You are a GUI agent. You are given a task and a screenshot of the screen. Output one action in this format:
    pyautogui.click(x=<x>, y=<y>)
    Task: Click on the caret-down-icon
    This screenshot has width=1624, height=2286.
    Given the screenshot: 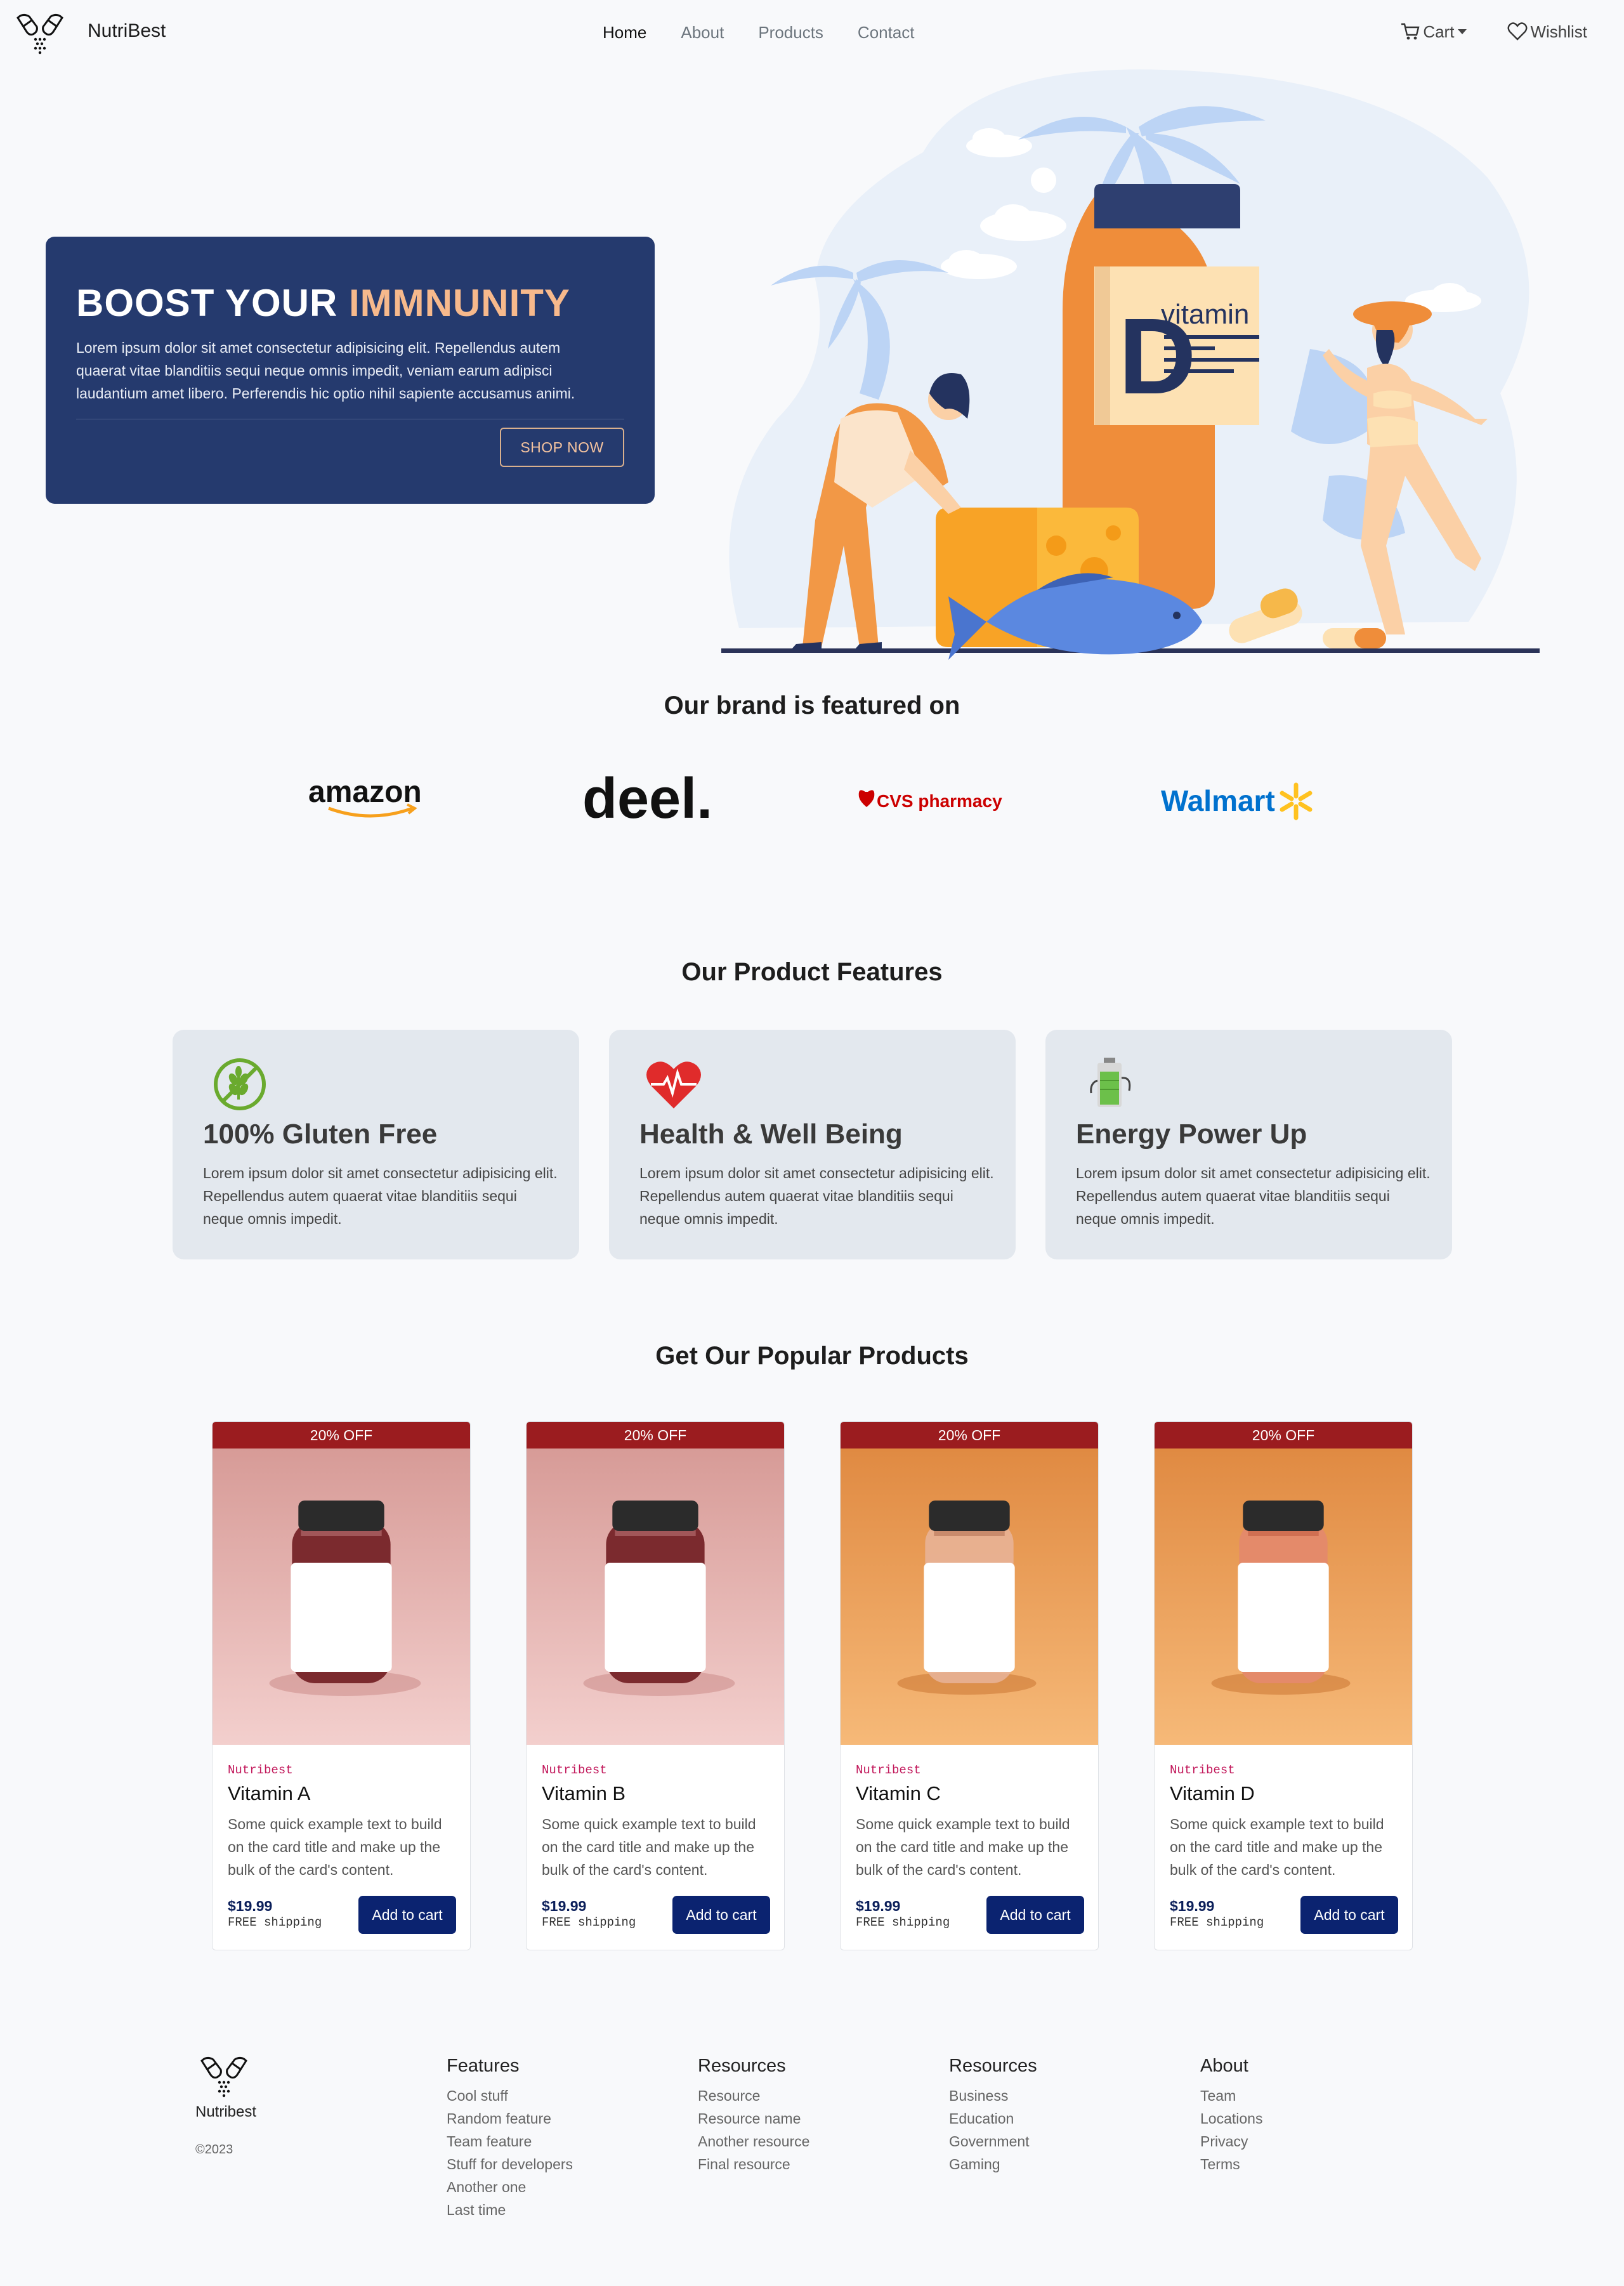 What is the action you would take?
    pyautogui.click(x=1463, y=31)
    